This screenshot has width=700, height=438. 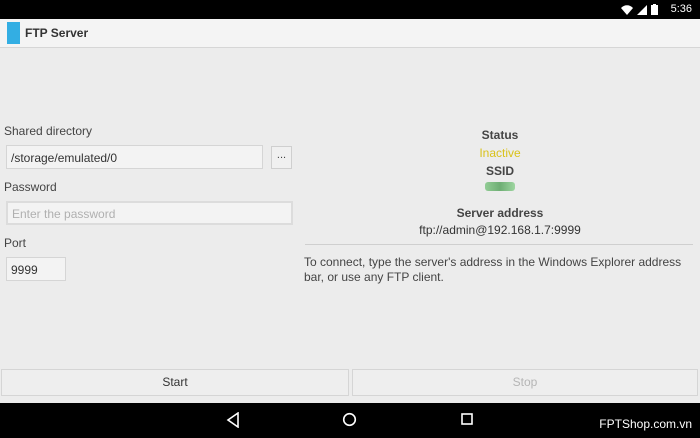 What do you see at coordinates (627, 9) in the screenshot?
I see `wifi-icon` at bounding box center [627, 9].